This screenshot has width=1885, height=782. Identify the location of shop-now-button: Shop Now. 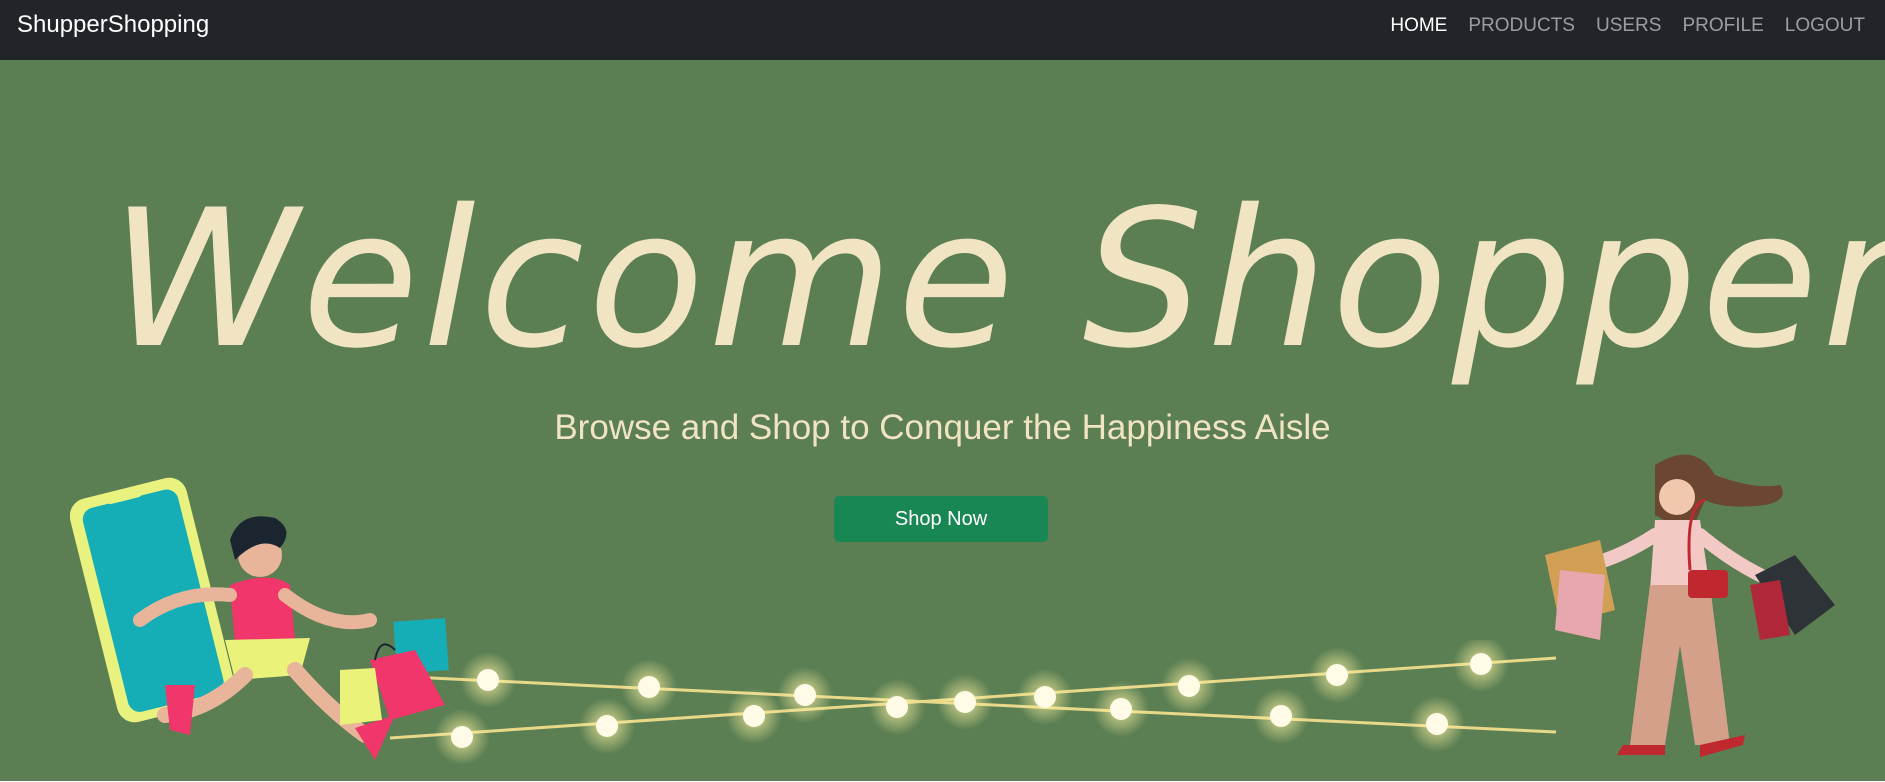
(941, 519).